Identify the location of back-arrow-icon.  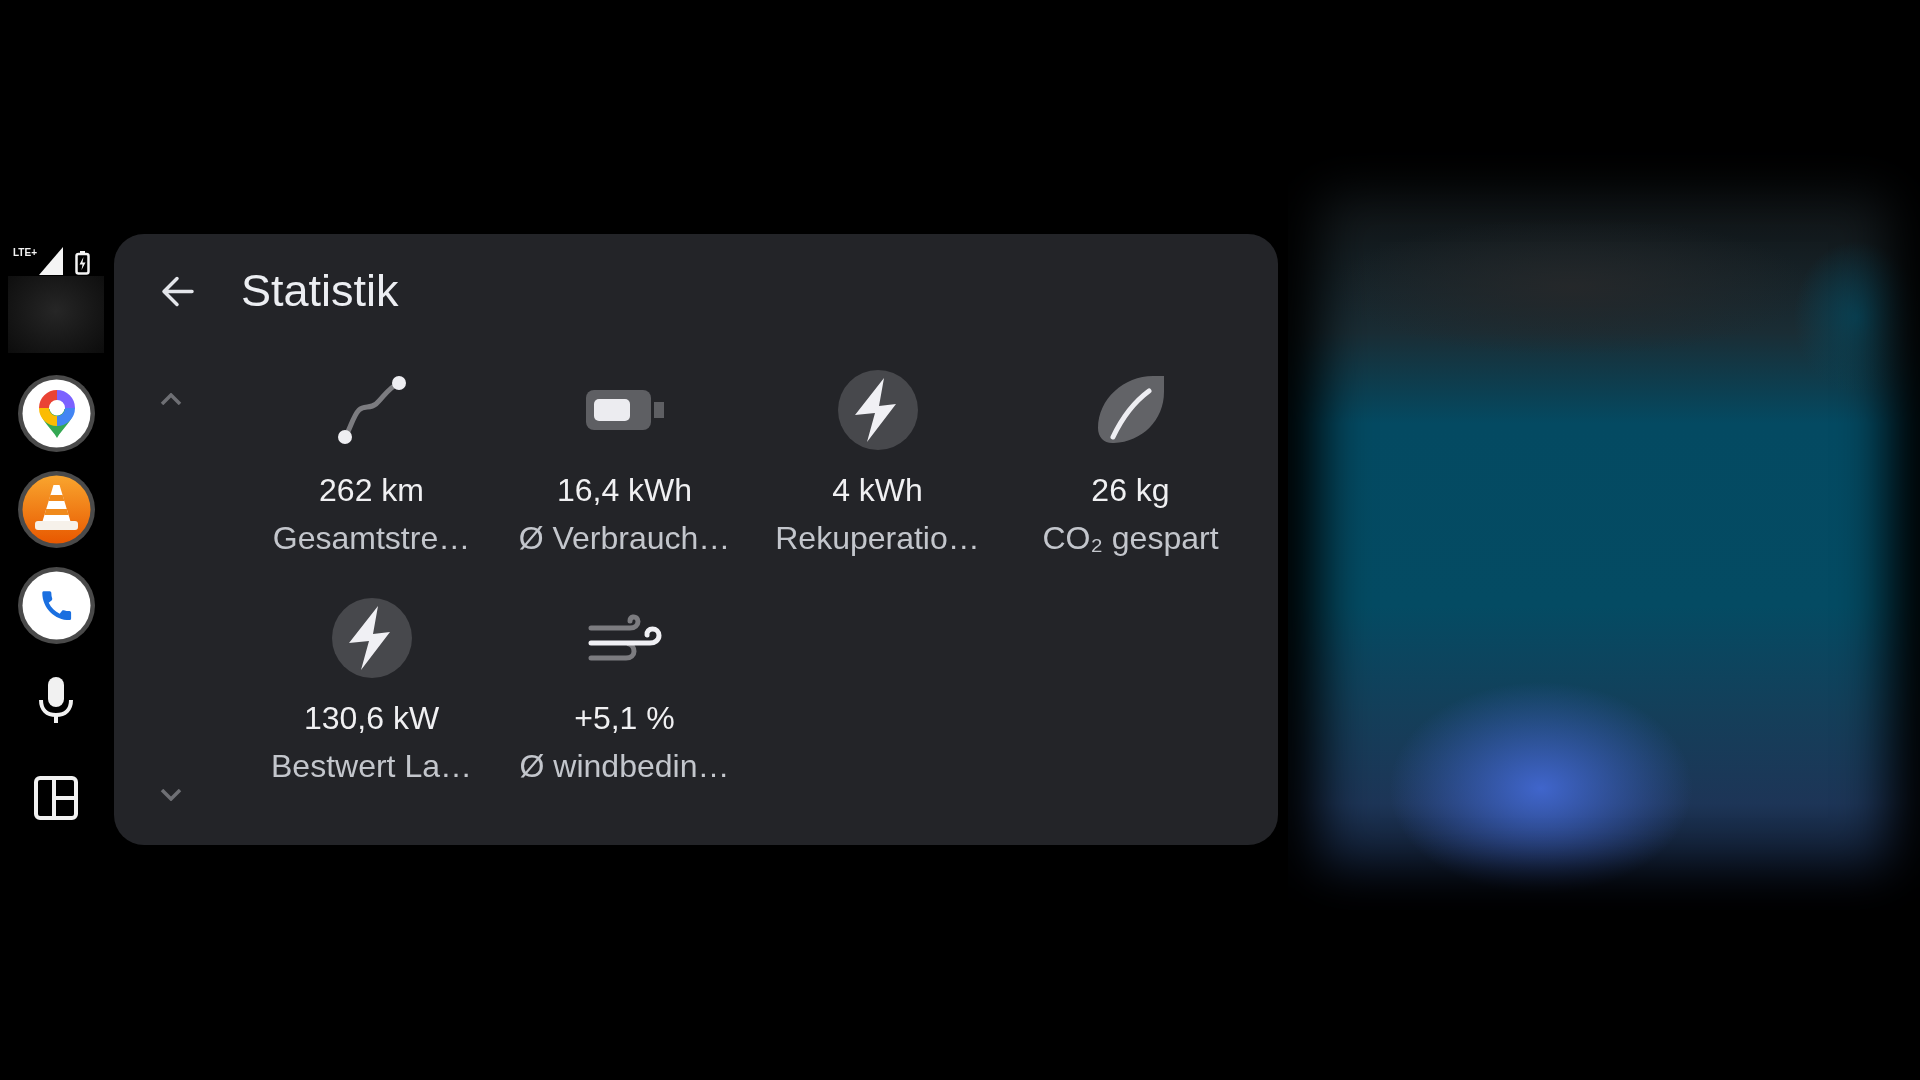
(177, 291).